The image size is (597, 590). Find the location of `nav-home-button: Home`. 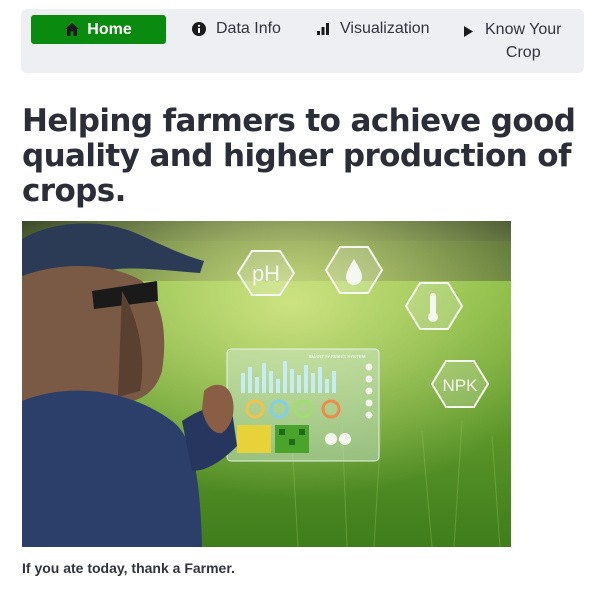

nav-home-button: Home is located at coordinates (98, 29).